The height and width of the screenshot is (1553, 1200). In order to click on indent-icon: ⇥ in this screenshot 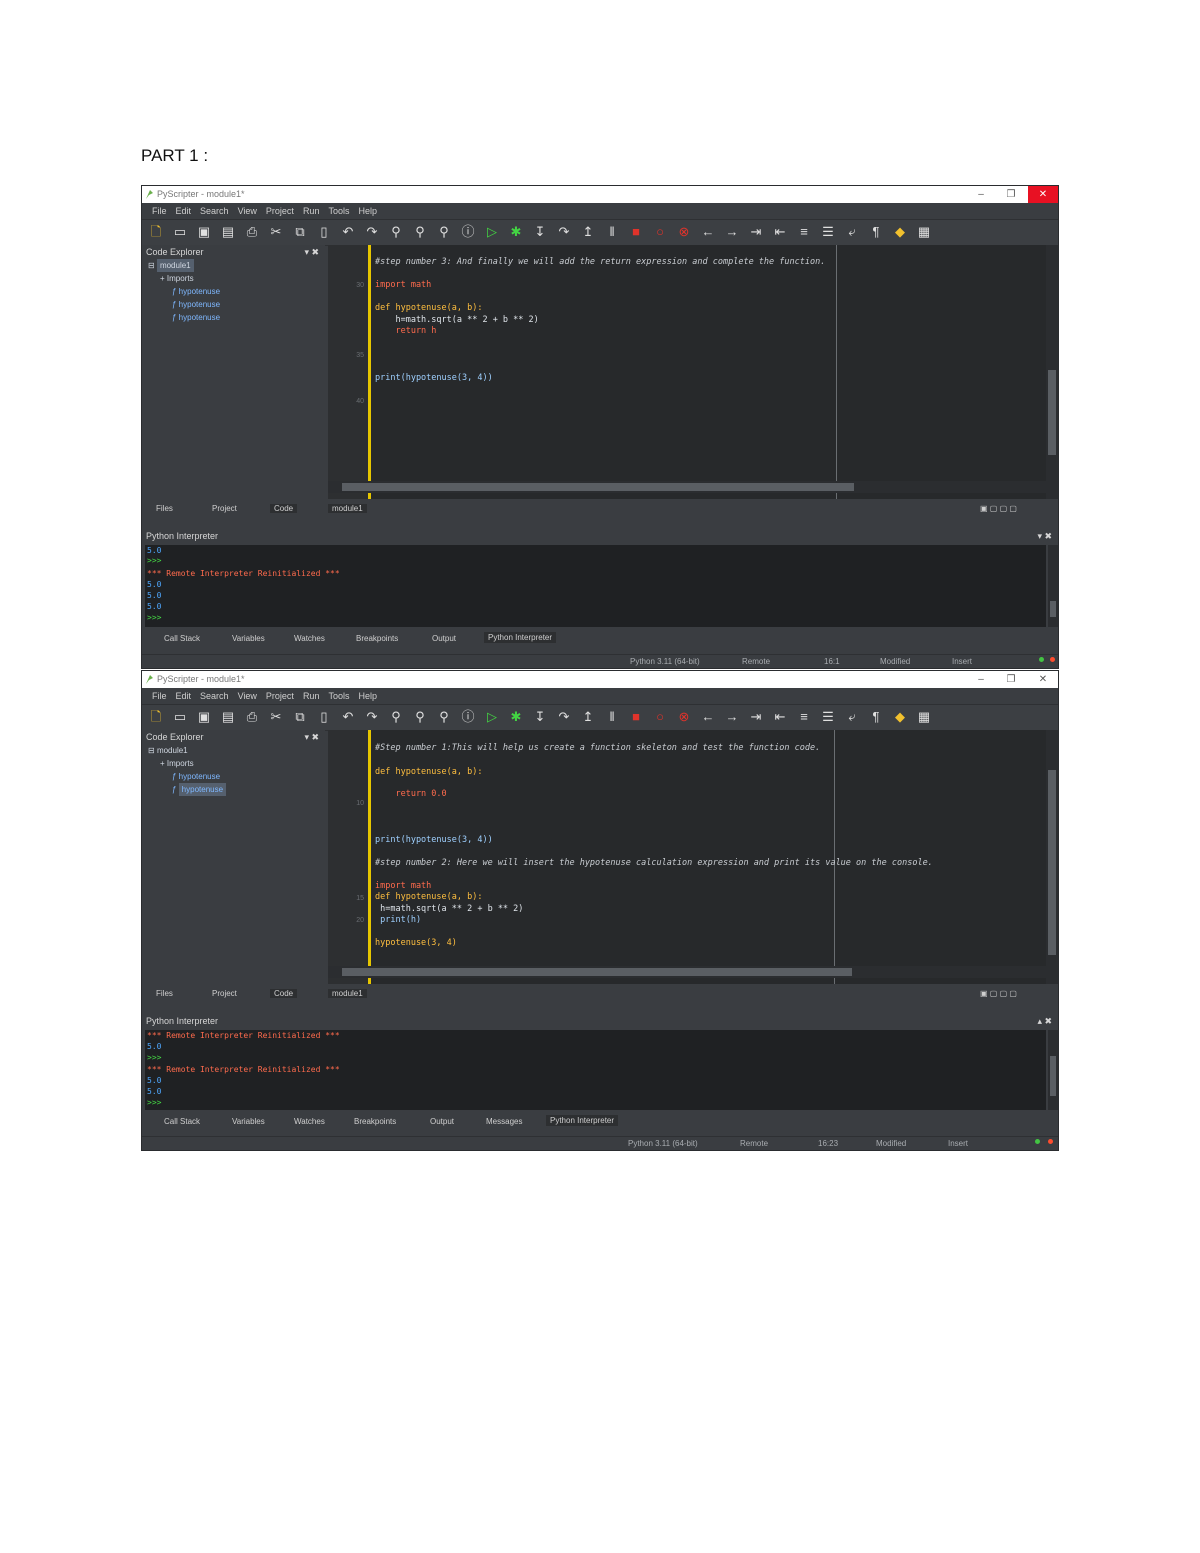, I will do `click(756, 716)`.